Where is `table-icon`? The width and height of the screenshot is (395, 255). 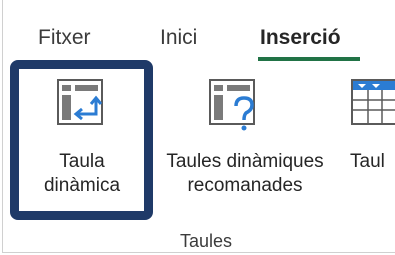 table-icon is located at coordinates (373, 102).